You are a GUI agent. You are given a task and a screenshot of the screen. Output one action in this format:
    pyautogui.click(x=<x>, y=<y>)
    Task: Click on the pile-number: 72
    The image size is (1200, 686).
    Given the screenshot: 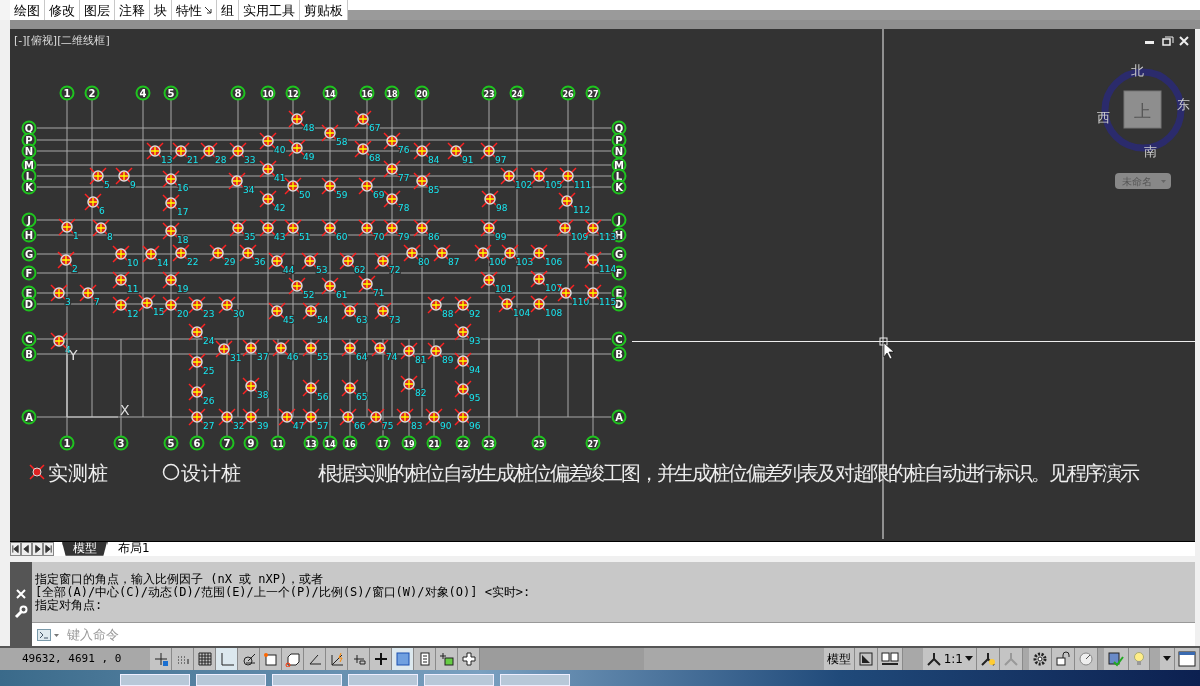 What is the action you would take?
    pyautogui.click(x=395, y=270)
    